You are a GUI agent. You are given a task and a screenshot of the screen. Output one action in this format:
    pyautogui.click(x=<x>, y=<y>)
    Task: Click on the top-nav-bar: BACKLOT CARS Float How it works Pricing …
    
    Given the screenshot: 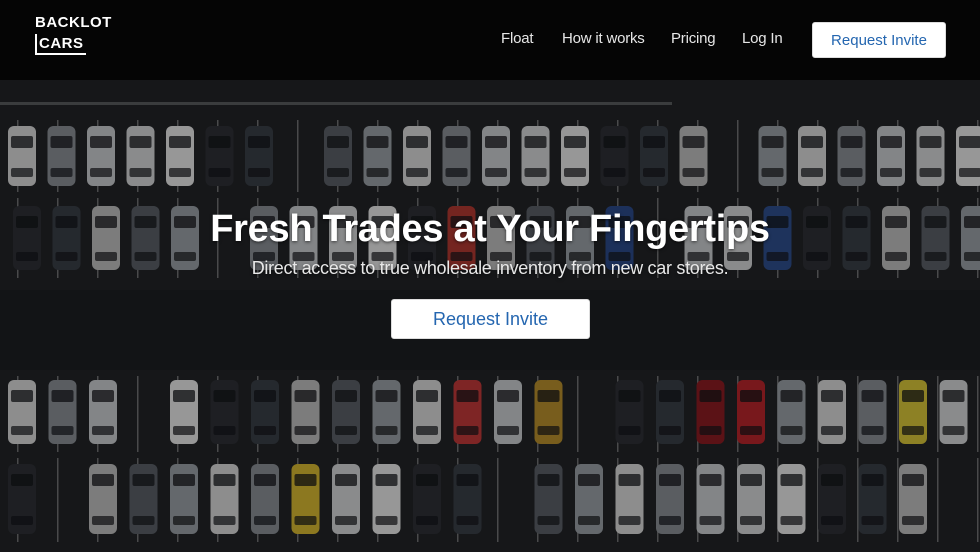 What is the action you would take?
    pyautogui.click(x=490, y=40)
    